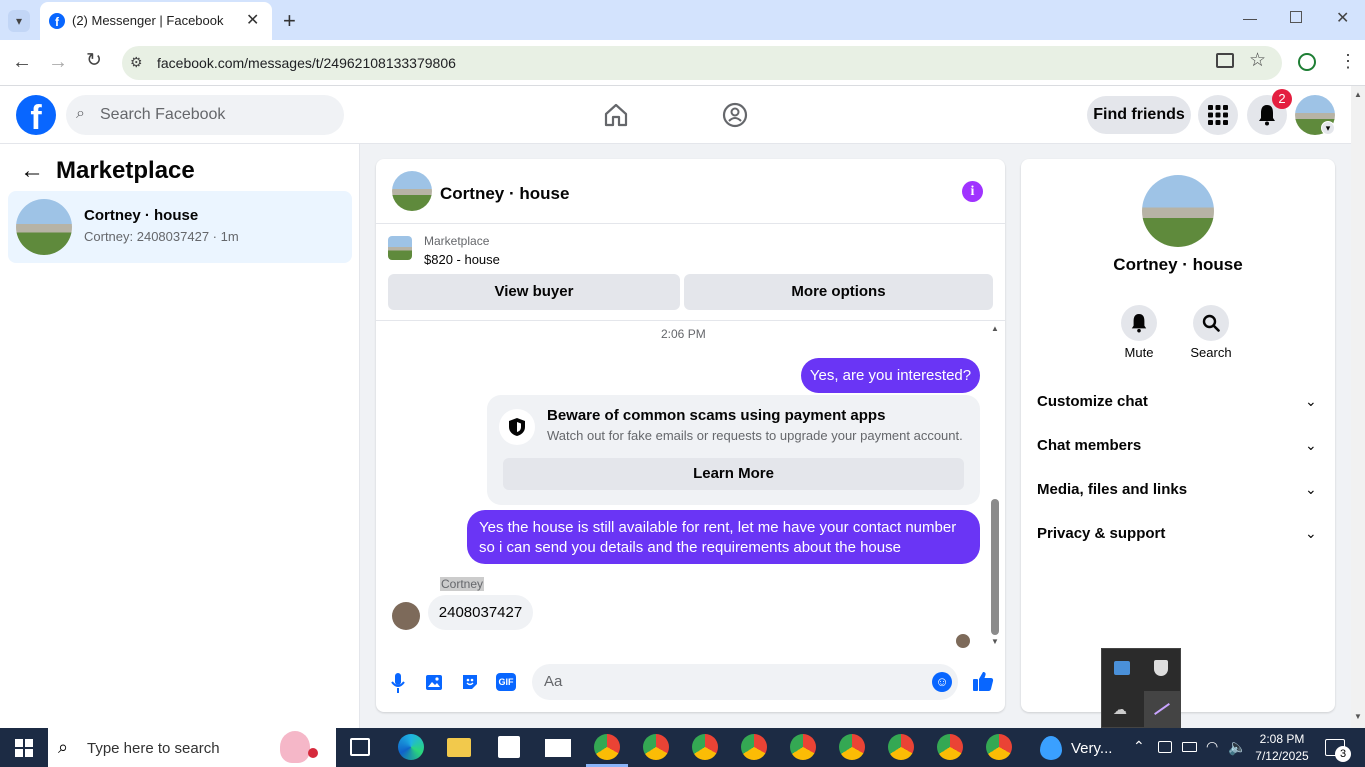 The width and height of the screenshot is (1365, 767). I want to click on facebook-search: ⌕ Search Facebook, so click(205, 115).